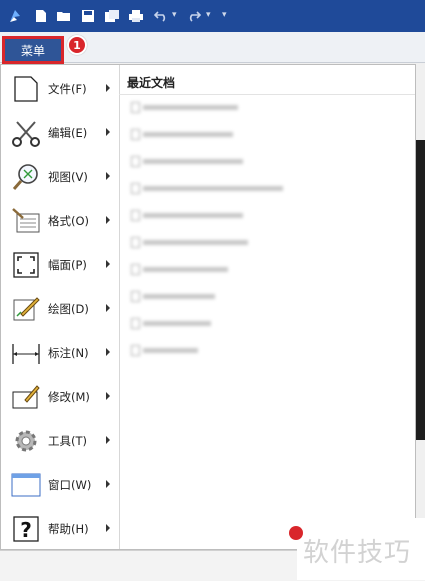 The image size is (425, 581). What do you see at coordinates (68, 353) in the screenshot?
I see `menu-item-label: 标注(N)` at bounding box center [68, 353].